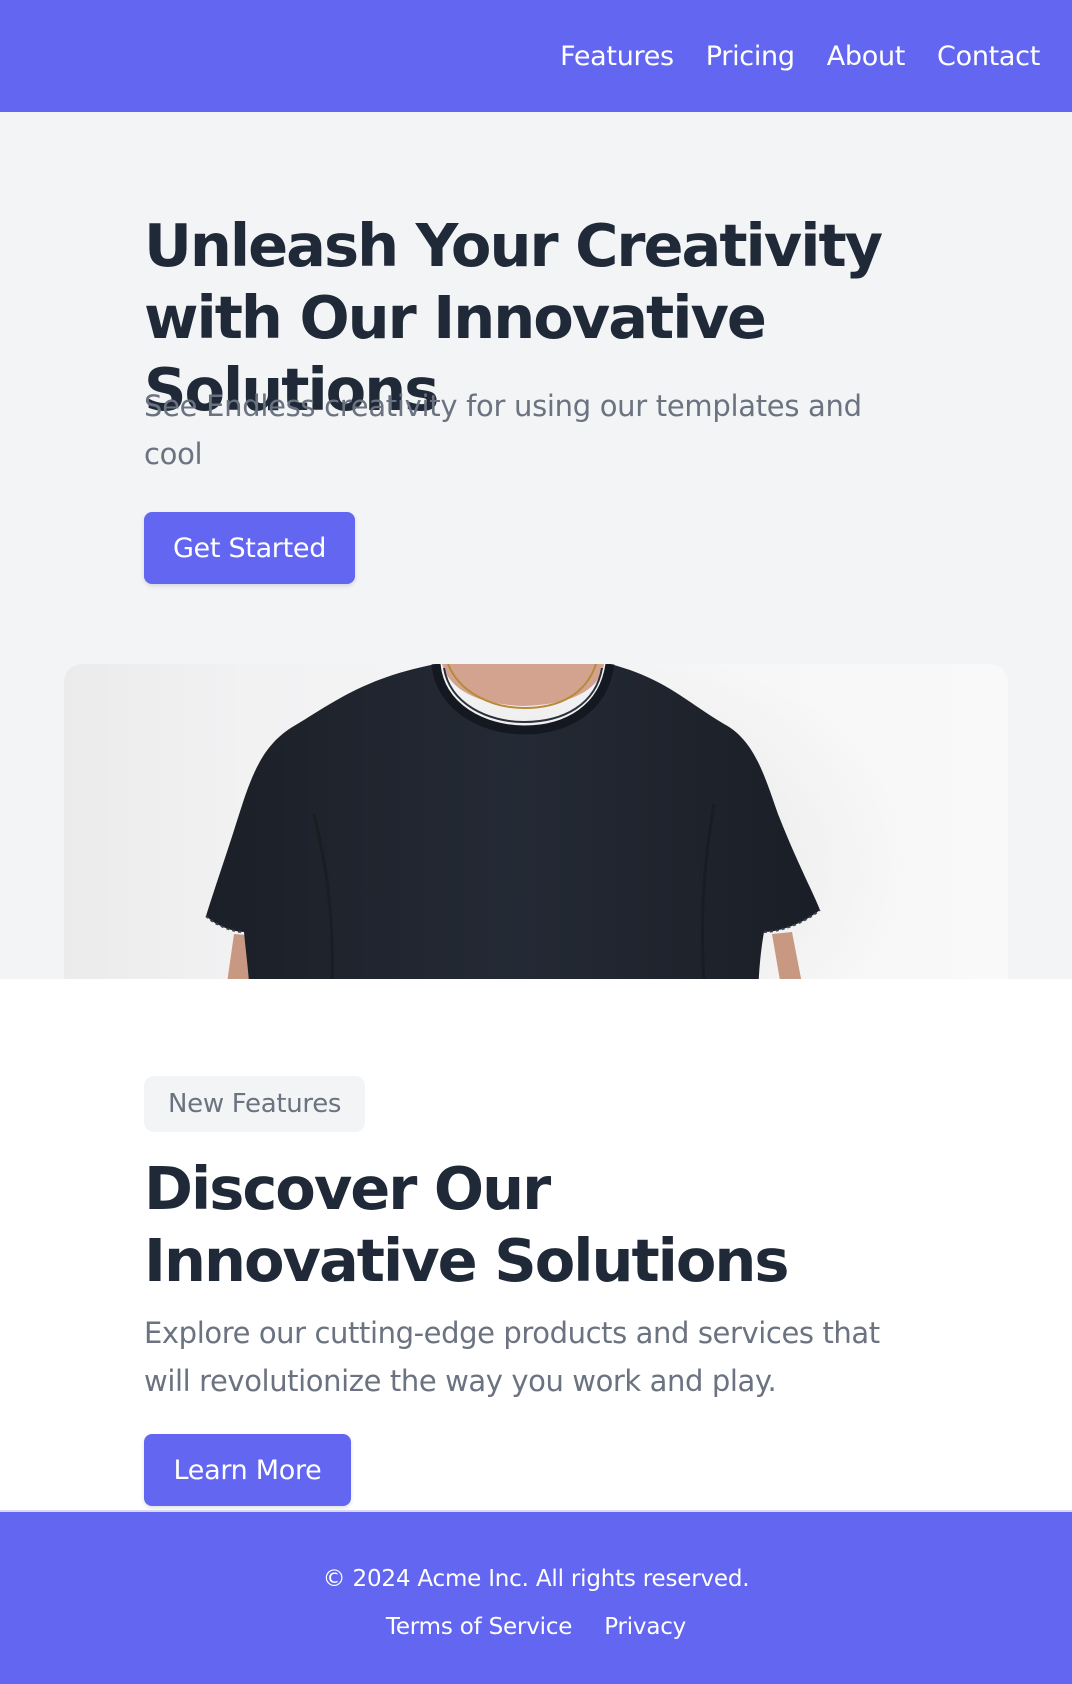 Image resolution: width=1072 pixels, height=1684 pixels. Describe the element at coordinates (800, 56) in the screenshot. I see `nav-links: Features Pricing About Contact` at that location.